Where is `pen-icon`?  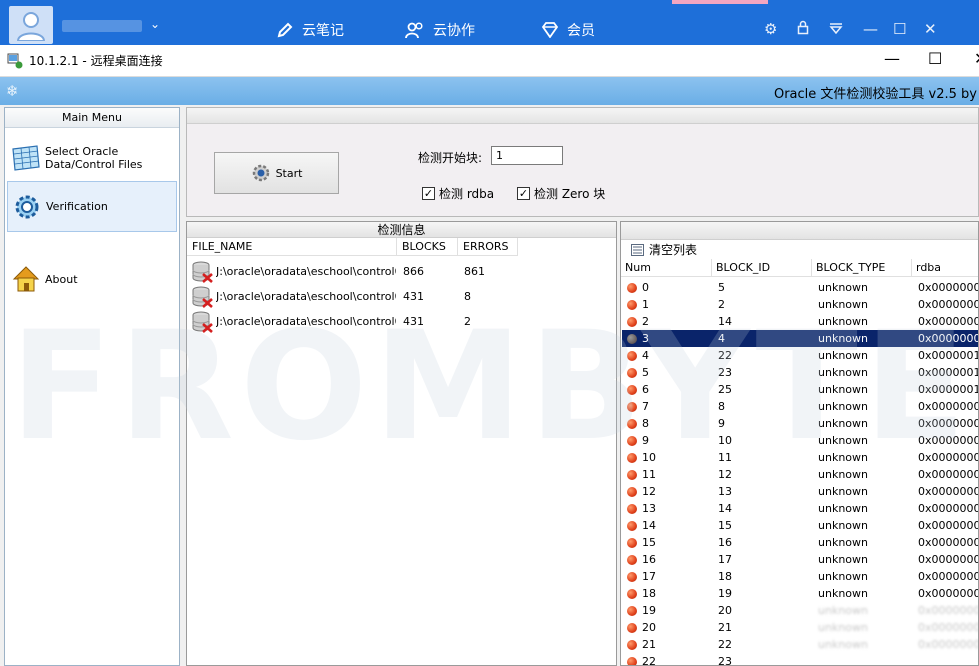 pen-icon is located at coordinates (285, 30).